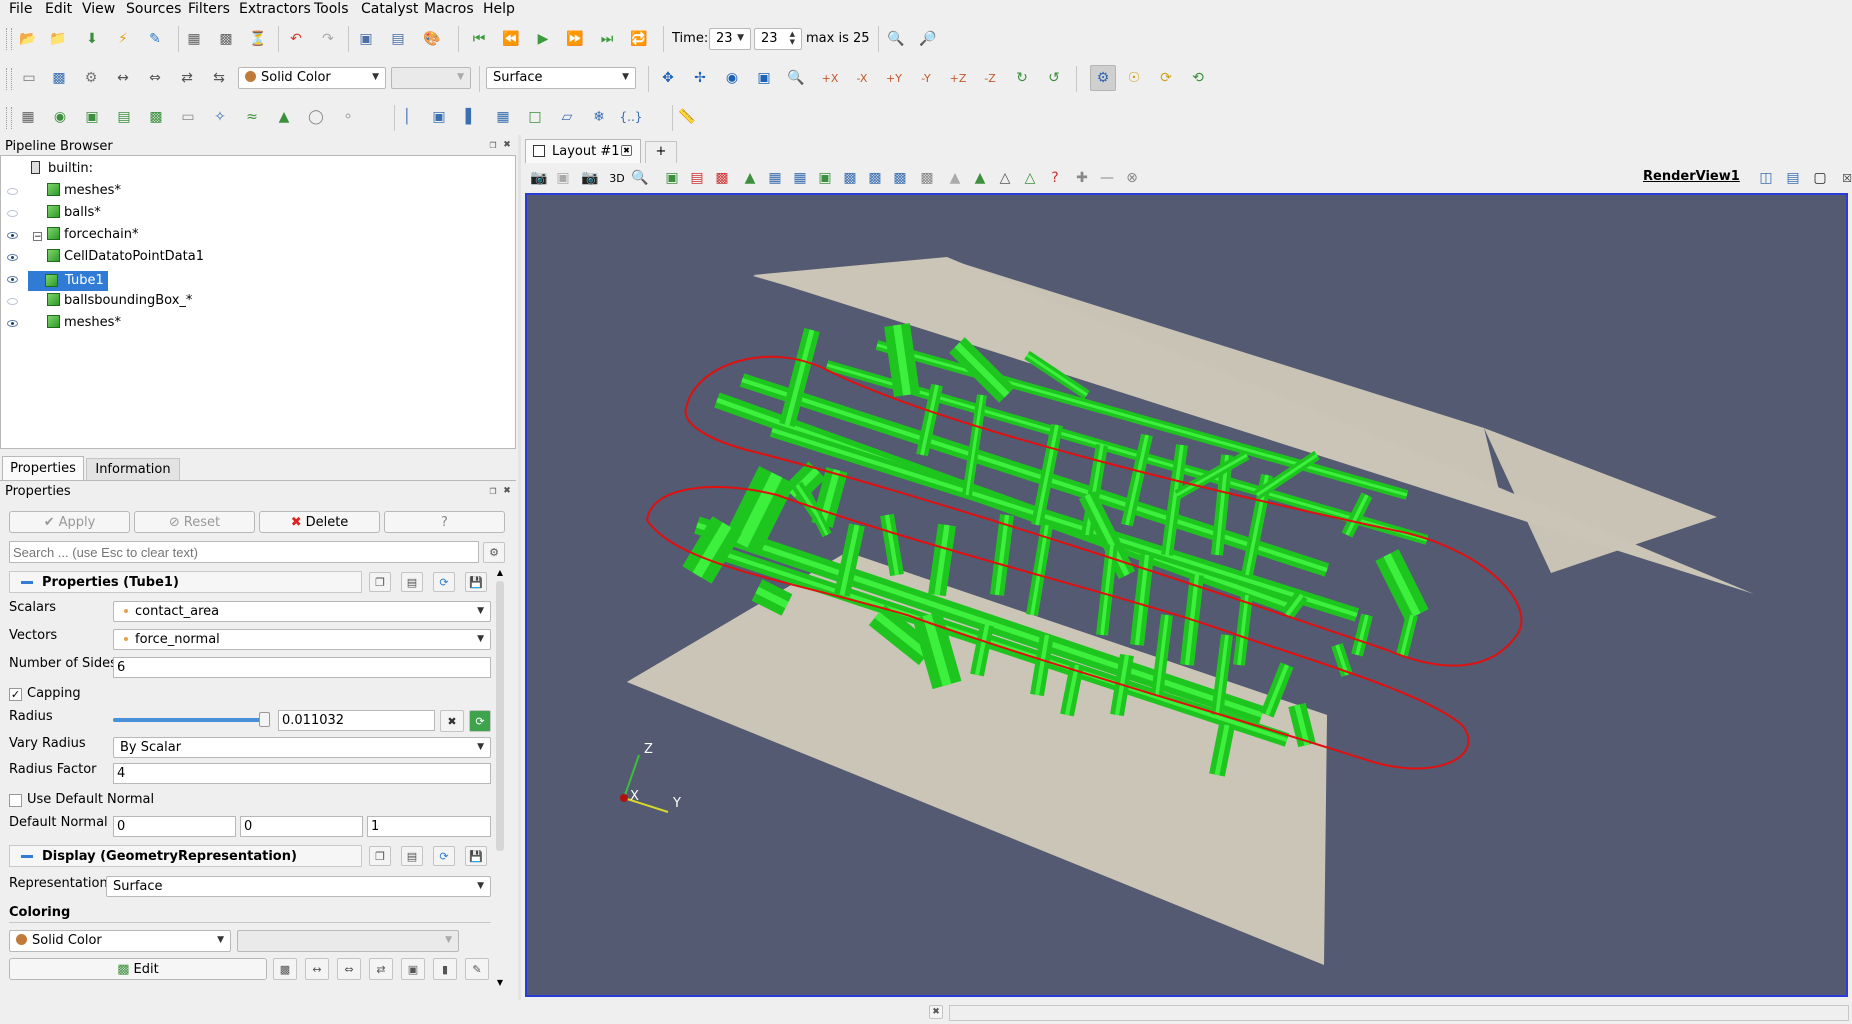 The image size is (1852, 1024). What do you see at coordinates (285, 969) in the screenshot?
I see `choose-preset-icon: ▩` at bounding box center [285, 969].